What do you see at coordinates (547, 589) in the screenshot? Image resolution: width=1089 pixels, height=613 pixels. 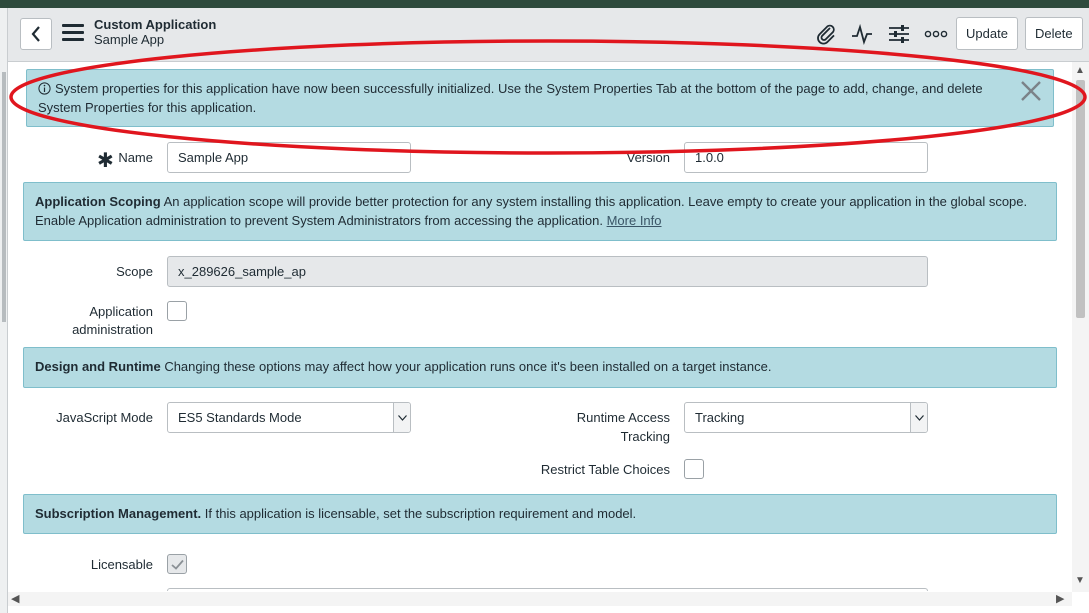 I see `next-field-edge` at bounding box center [547, 589].